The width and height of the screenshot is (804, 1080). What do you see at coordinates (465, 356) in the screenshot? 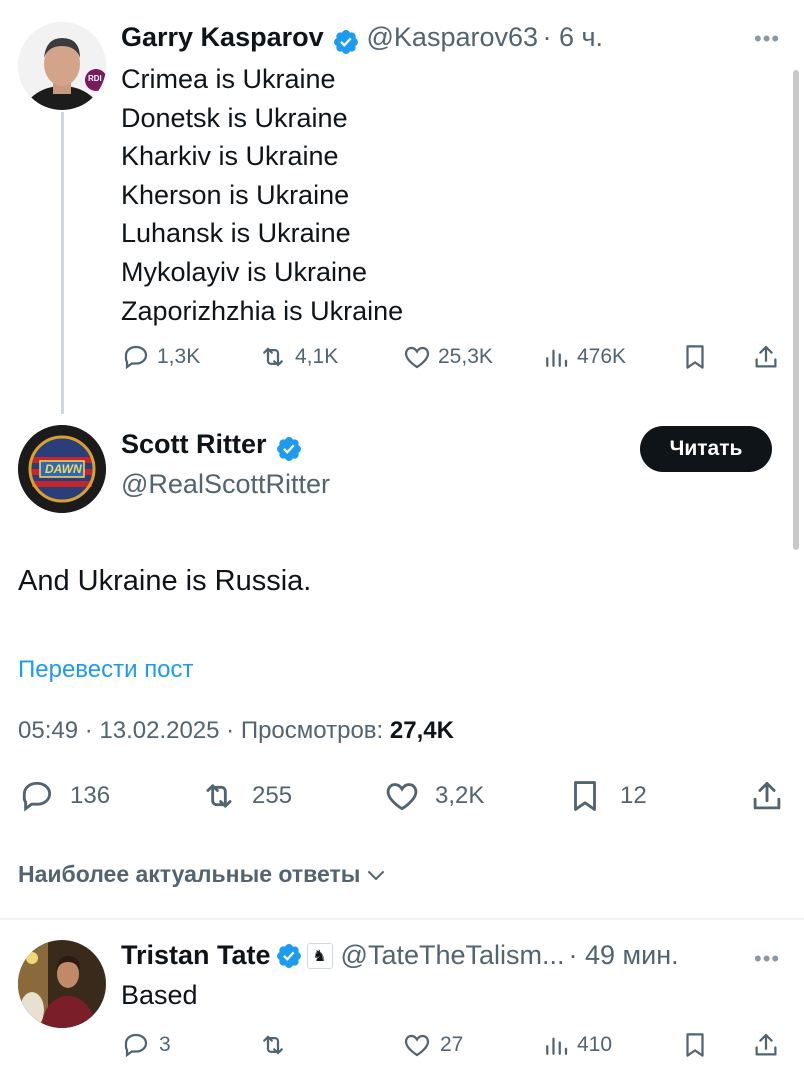
I see `like-count: 25,3K` at bounding box center [465, 356].